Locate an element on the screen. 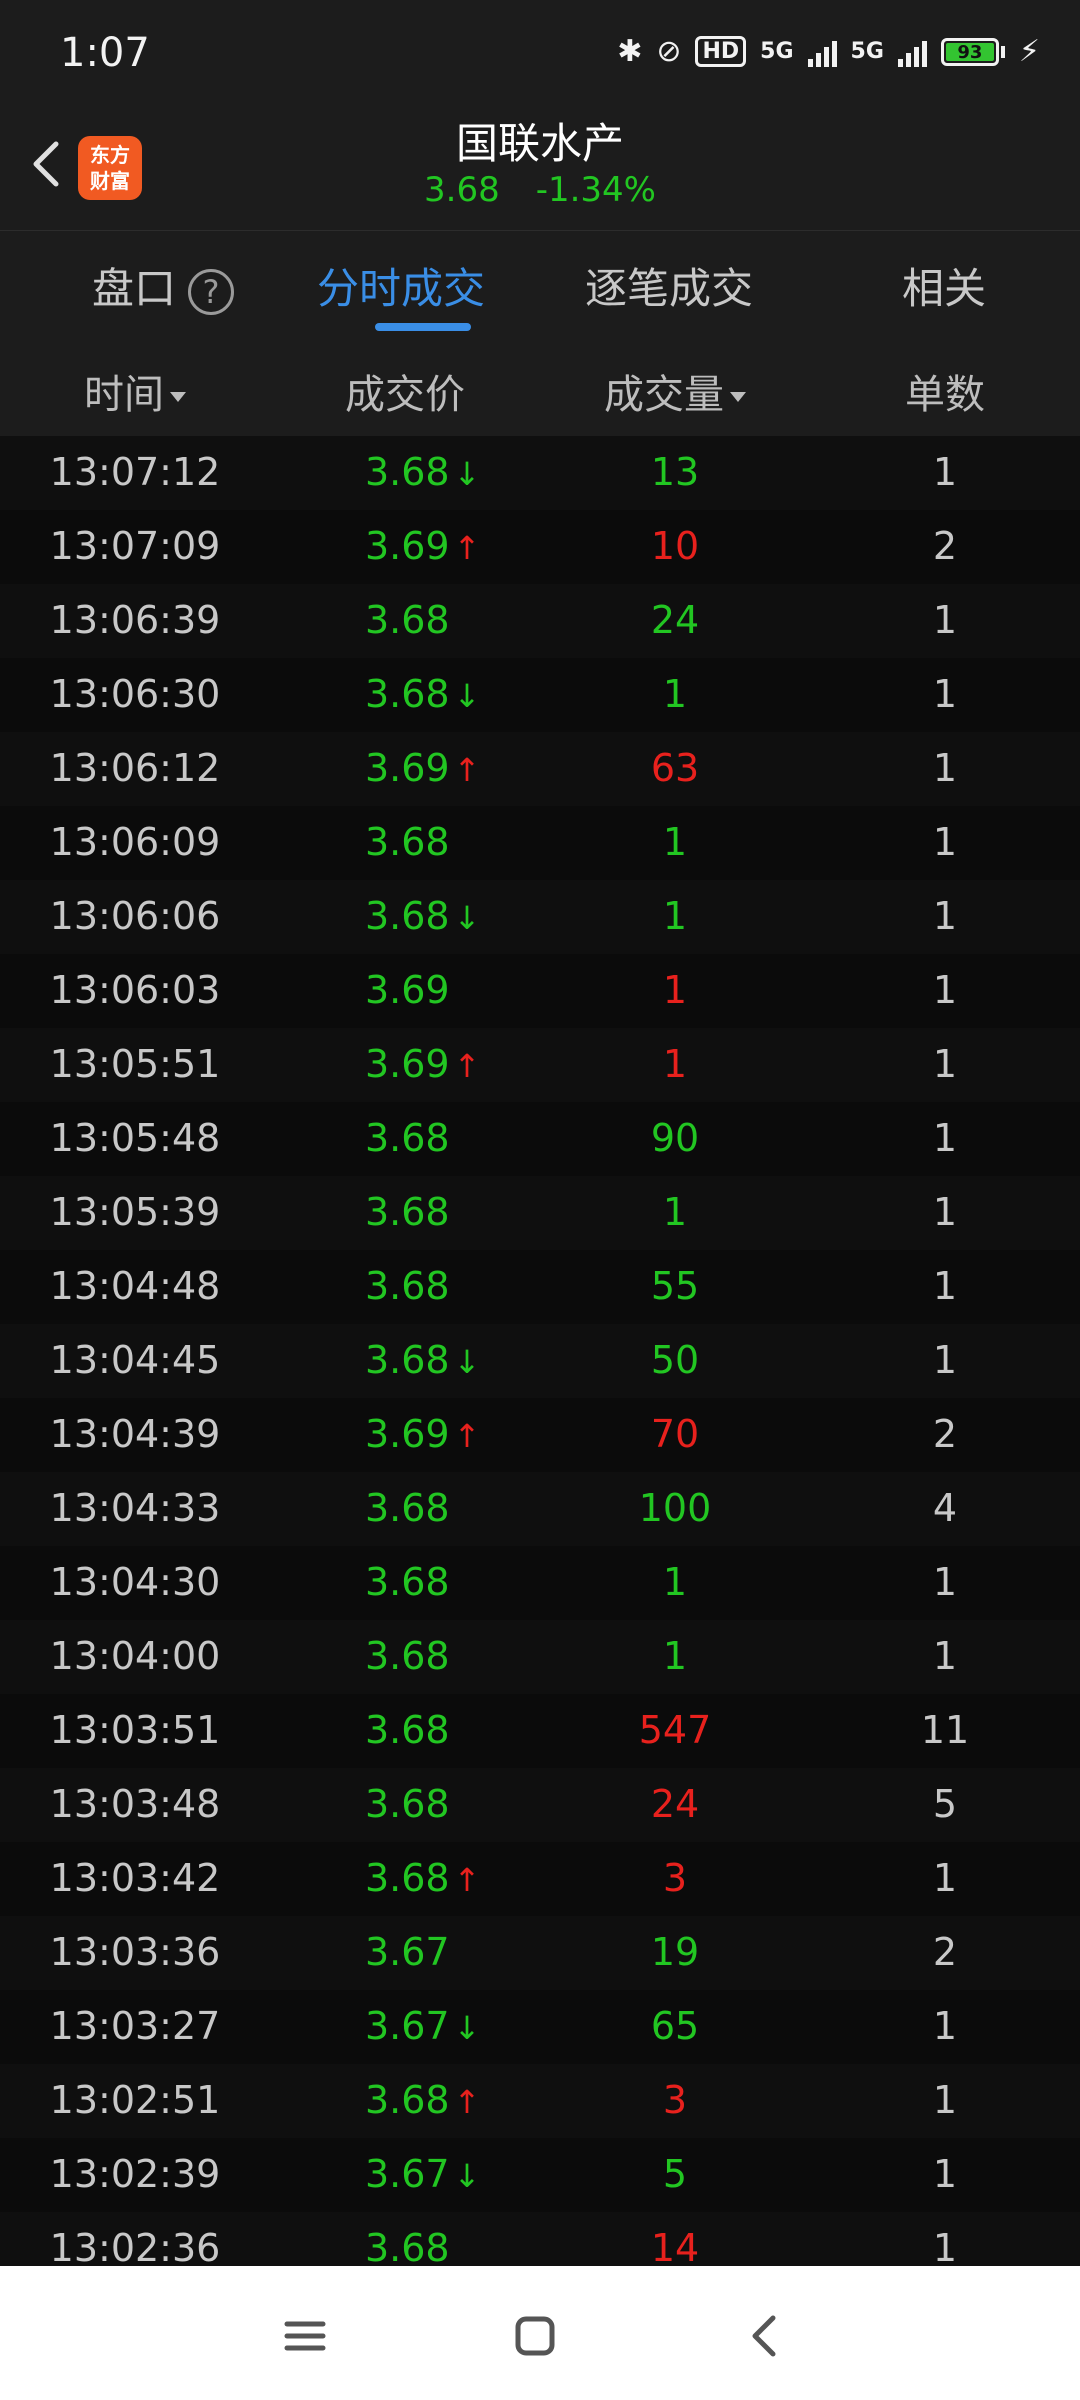  table-row: 13:06:30 3.68 ↓ 1 1 is located at coordinates (540, 695).